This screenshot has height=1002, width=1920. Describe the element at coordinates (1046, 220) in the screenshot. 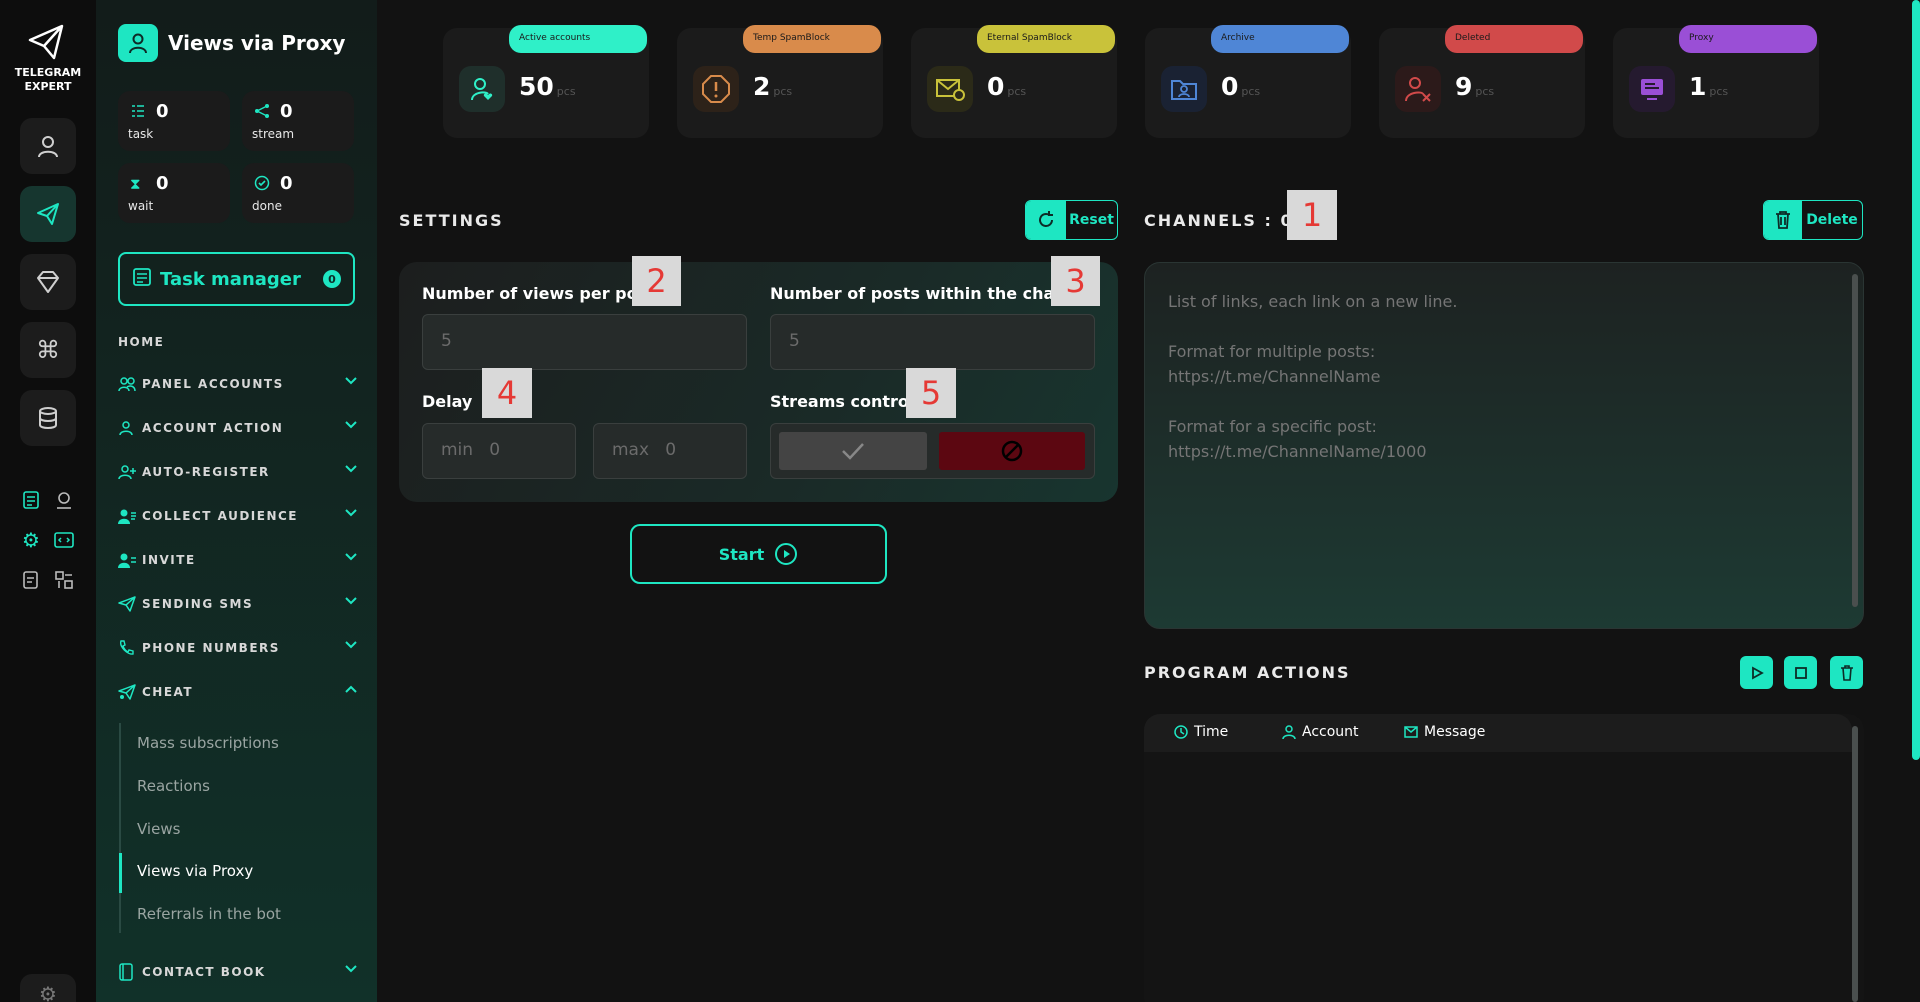

I see `refresh-icon` at that location.